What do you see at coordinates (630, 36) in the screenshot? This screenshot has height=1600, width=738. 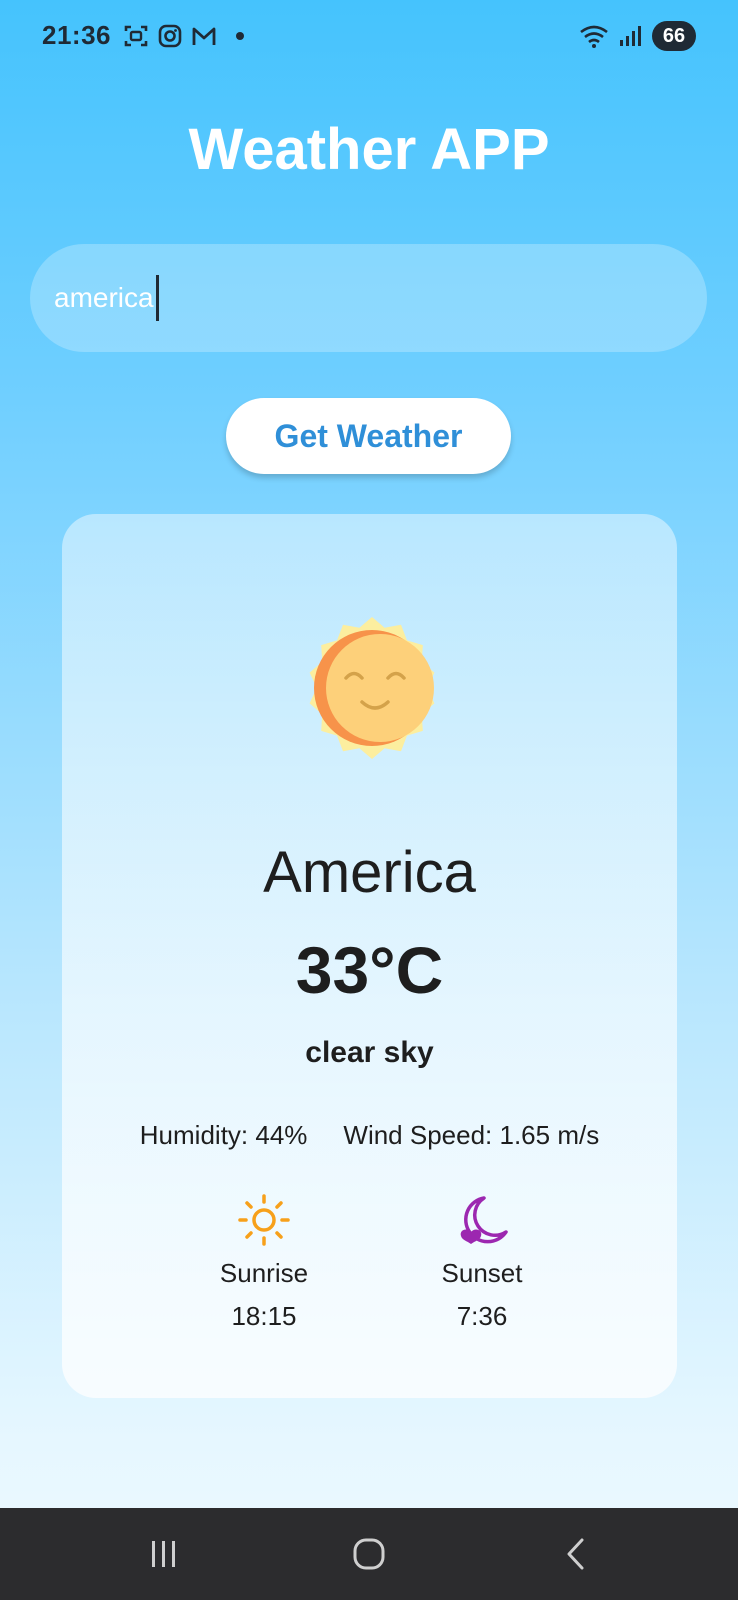 I see `signal-icon` at bounding box center [630, 36].